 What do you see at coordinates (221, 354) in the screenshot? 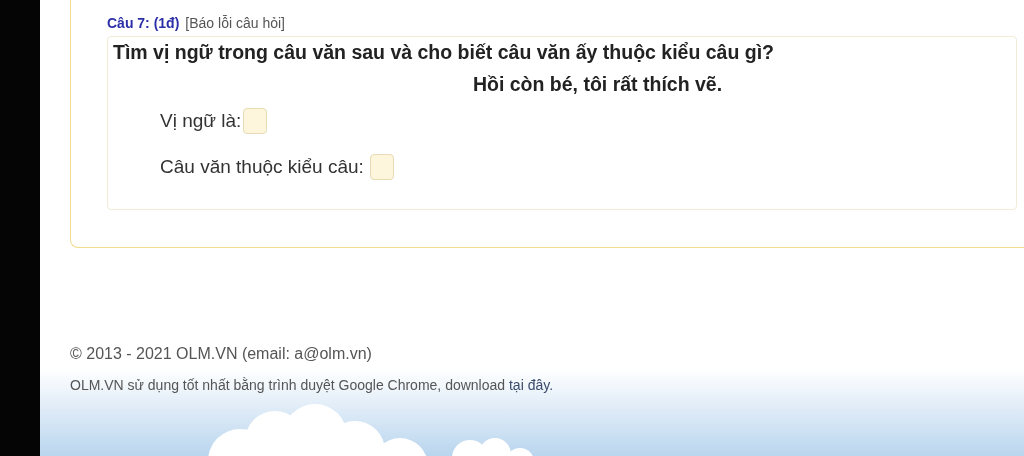
I see `copyright-text: © 2013 - 2021 OLM.VN (email: a@olm.vn)` at bounding box center [221, 354].